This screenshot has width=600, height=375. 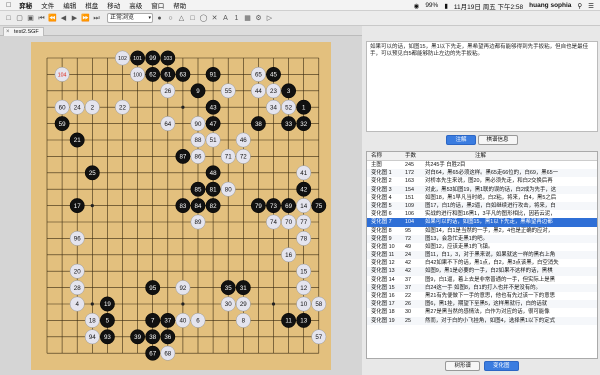 What do you see at coordinates (319, 337) in the screenshot?
I see `white-stone: 57` at bounding box center [319, 337].